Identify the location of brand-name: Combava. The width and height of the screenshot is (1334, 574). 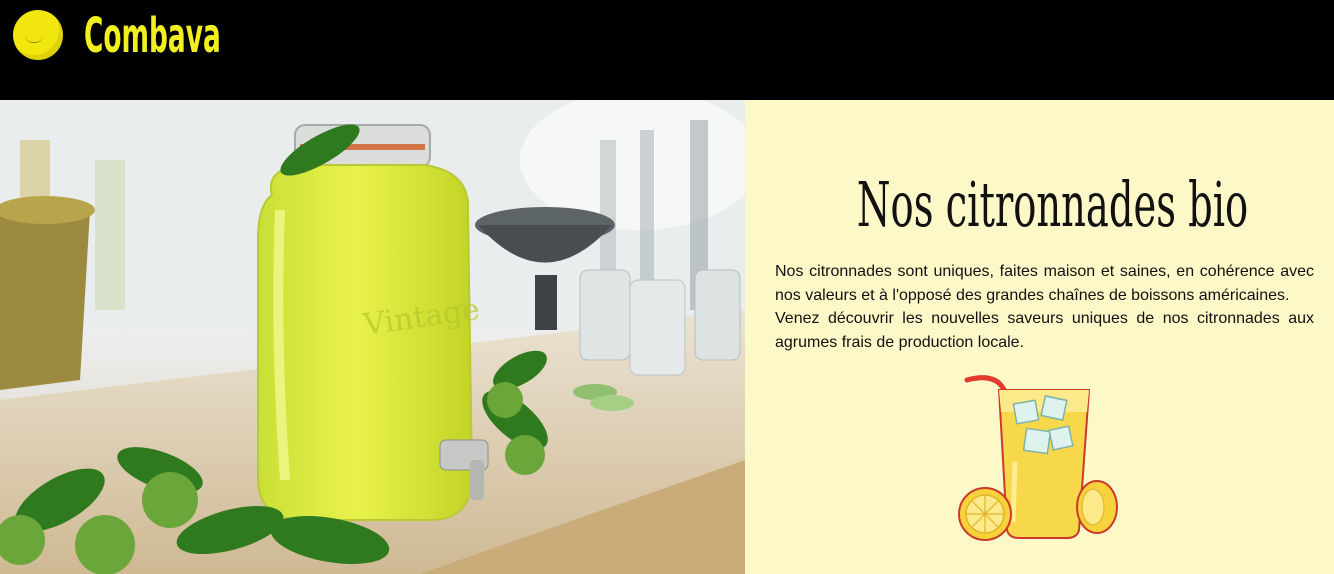
(152, 36).